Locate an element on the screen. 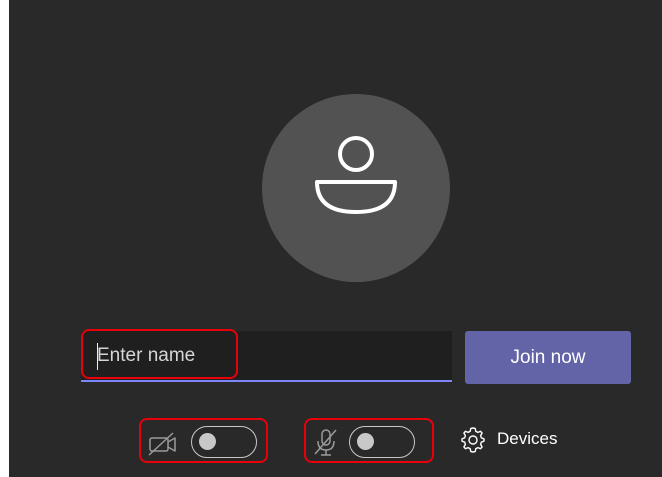 This screenshot has width=662, height=477. microphone-toggle-knob is located at coordinates (365, 441).